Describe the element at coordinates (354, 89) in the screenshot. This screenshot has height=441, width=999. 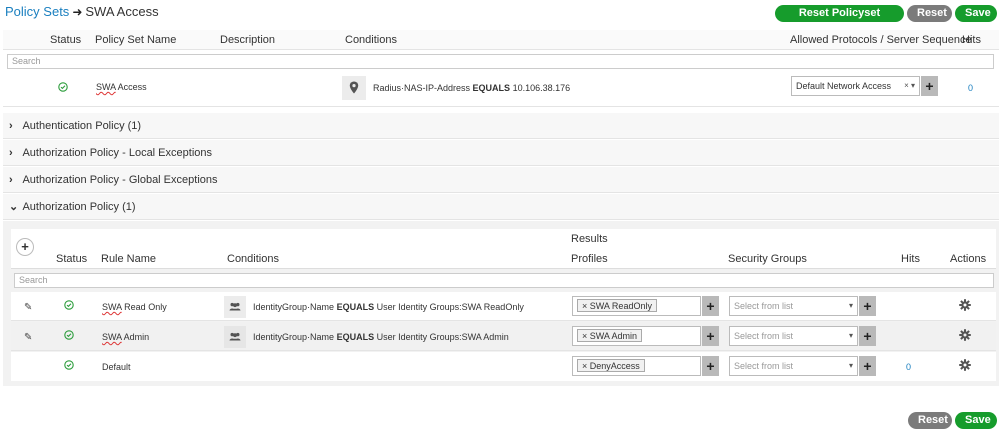
I see `location-pin-icon` at that location.